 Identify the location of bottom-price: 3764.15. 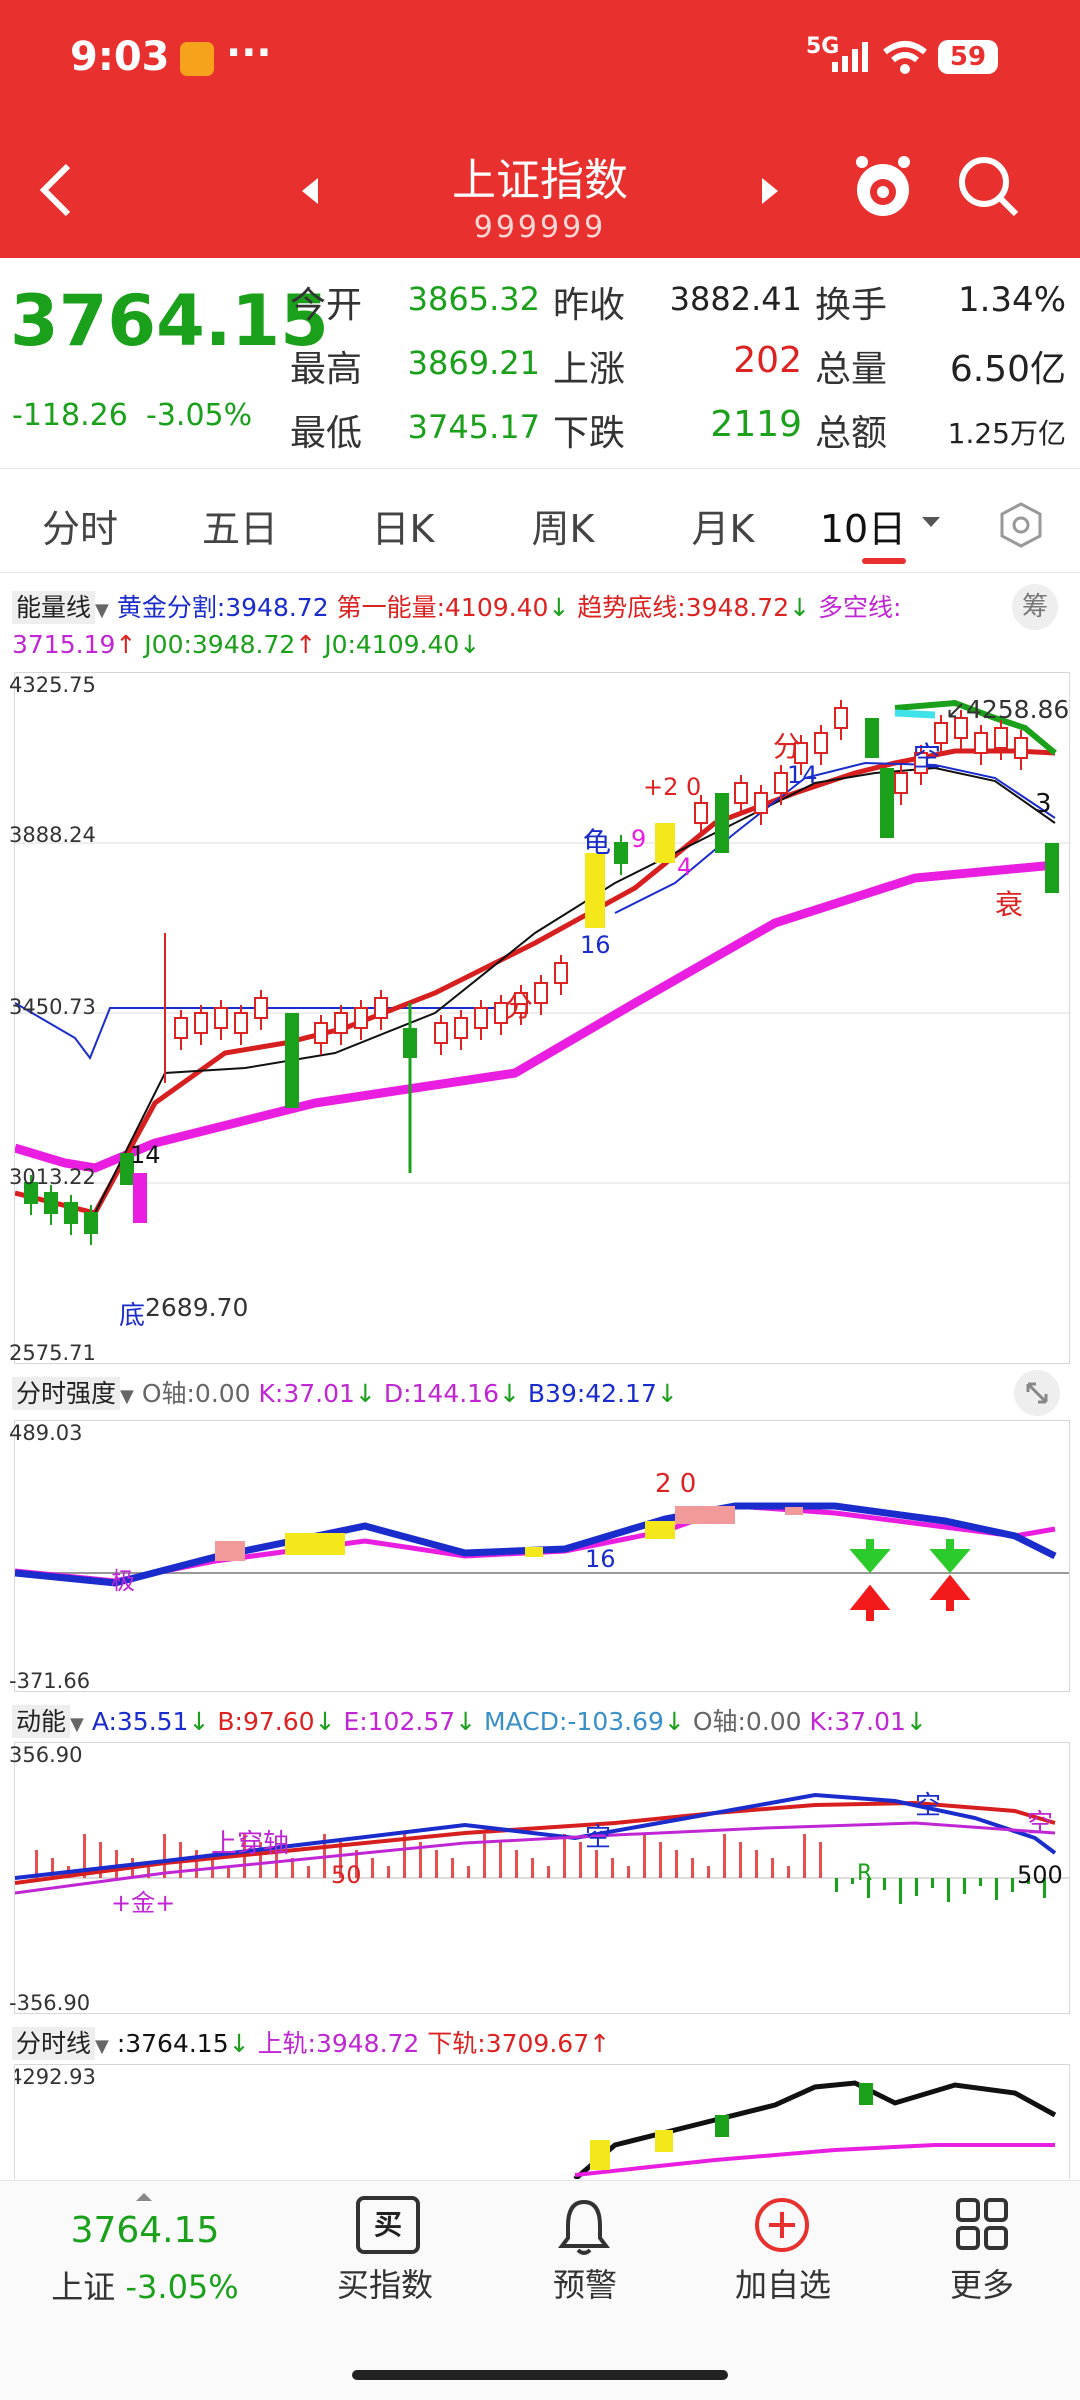
(145, 2230).